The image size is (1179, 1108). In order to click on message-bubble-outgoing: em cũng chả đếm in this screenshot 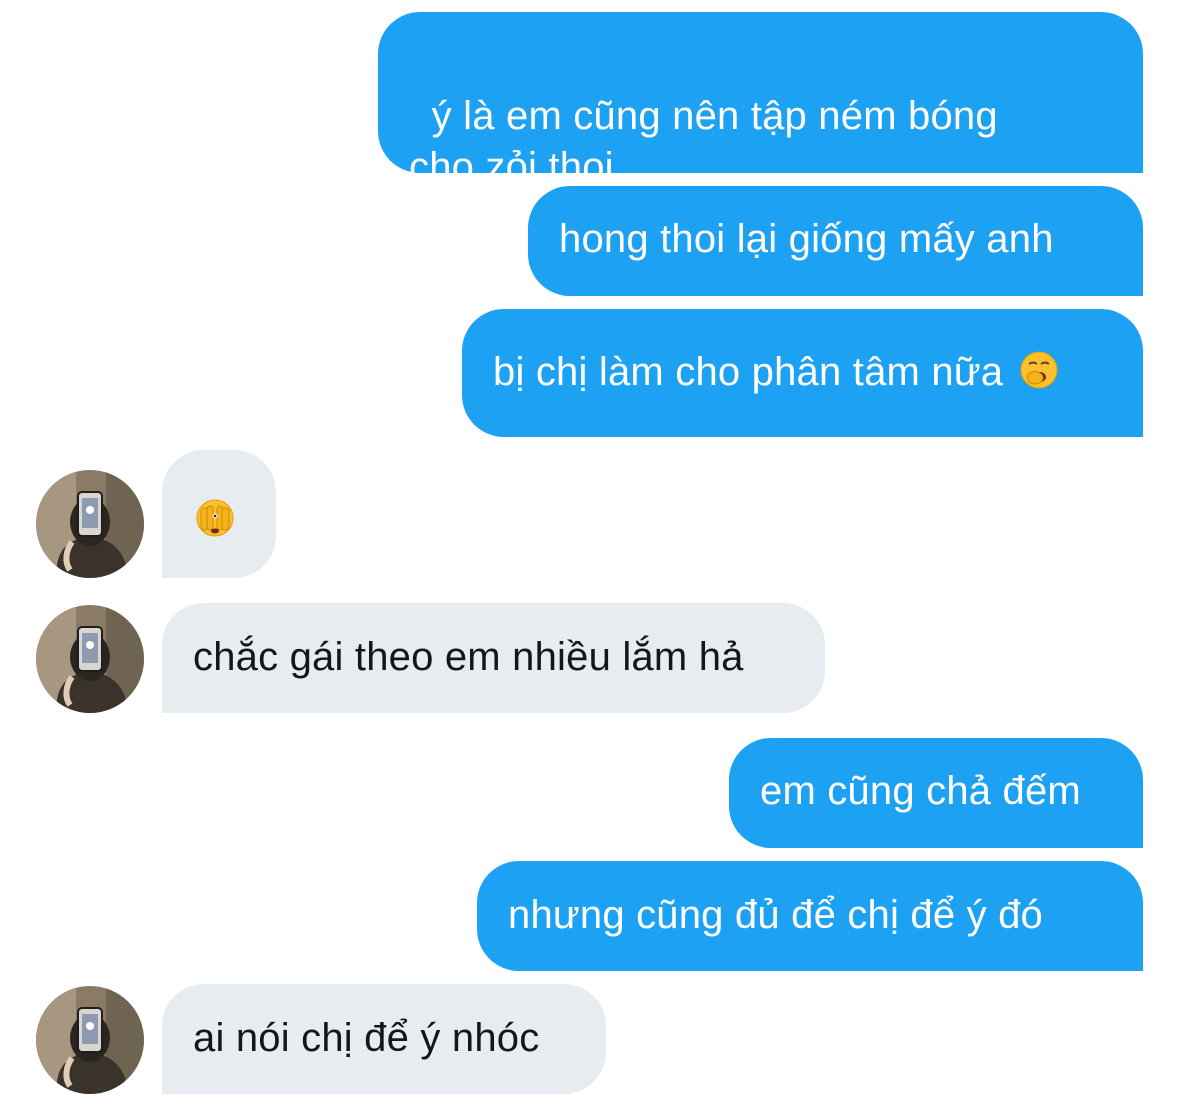, I will do `click(936, 793)`.